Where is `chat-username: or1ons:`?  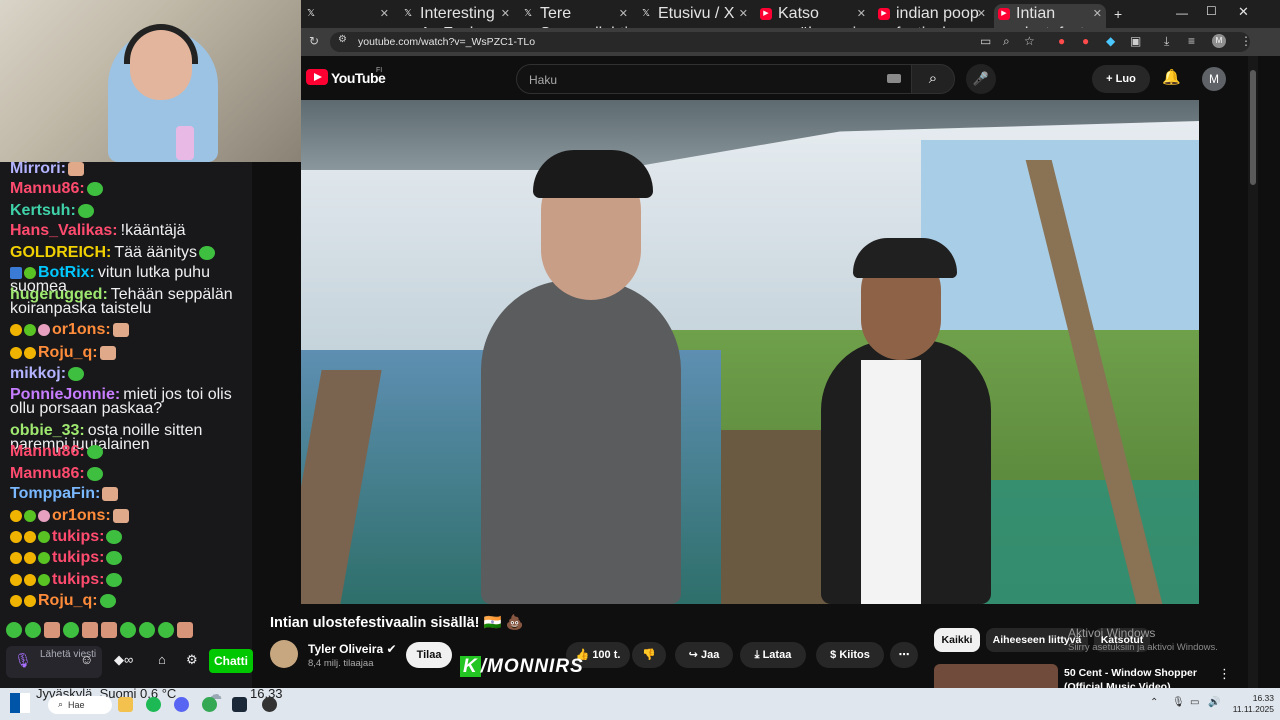 chat-username: or1ons: is located at coordinates (81, 515).